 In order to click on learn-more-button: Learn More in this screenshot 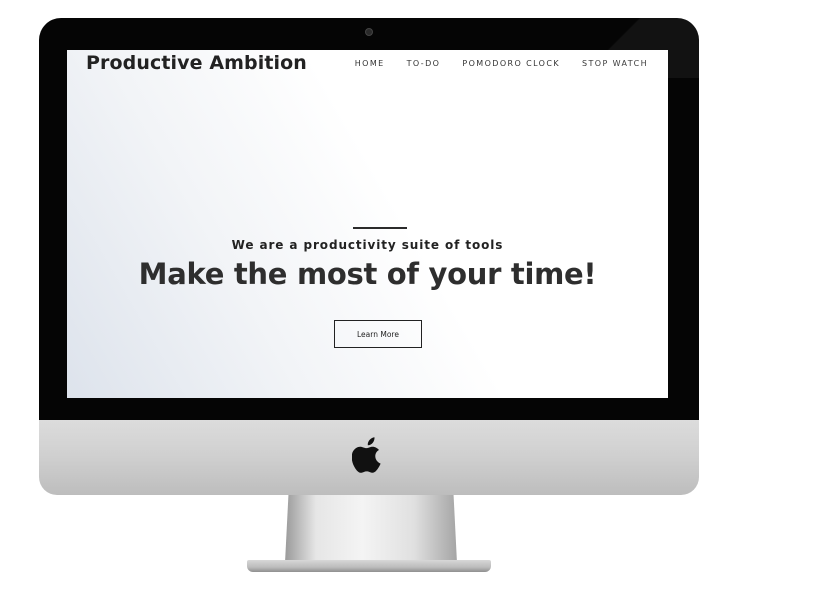, I will do `click(378, 334)`.